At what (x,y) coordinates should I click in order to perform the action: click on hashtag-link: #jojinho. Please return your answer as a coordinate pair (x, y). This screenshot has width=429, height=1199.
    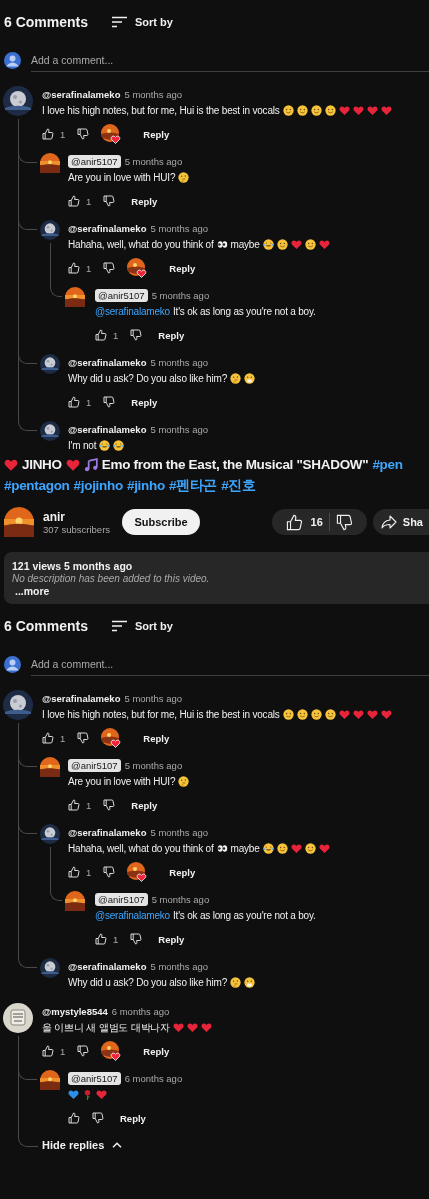
    Looking at the image, I should click on (98, 485).